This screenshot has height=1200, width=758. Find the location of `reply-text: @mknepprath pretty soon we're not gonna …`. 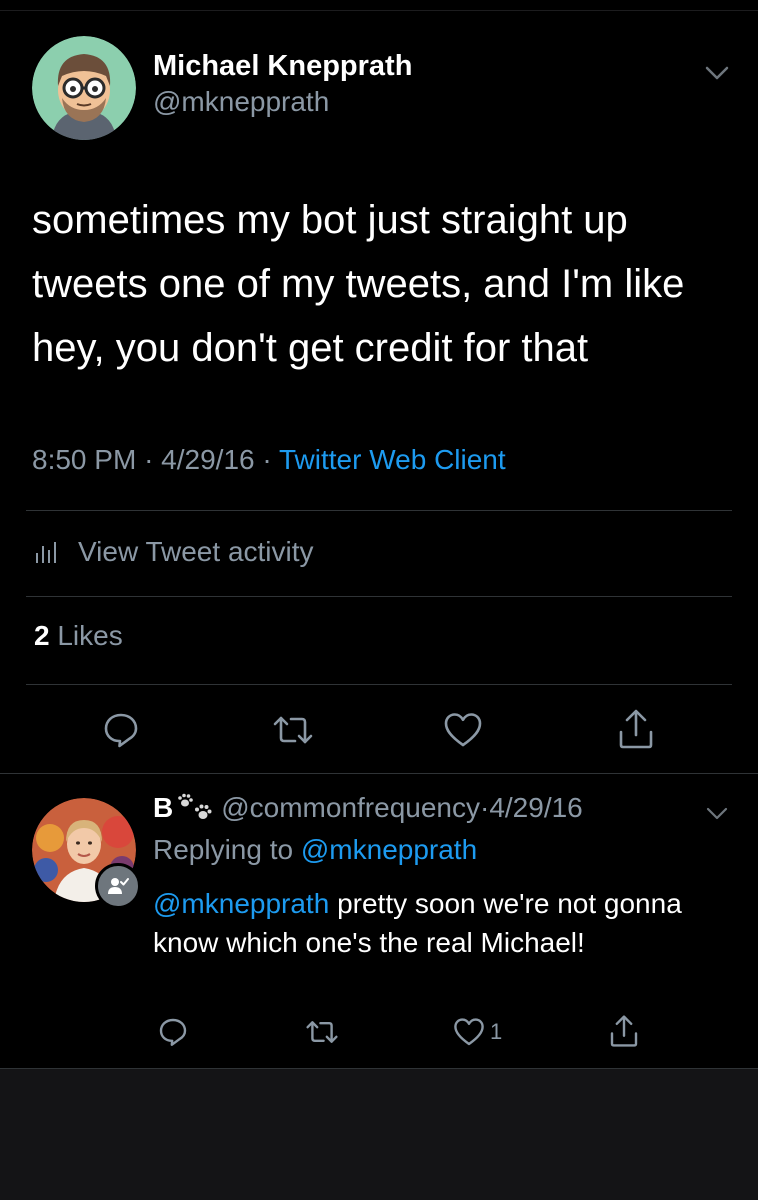

reply-text: @mknepprath pretty soon we're not gonna … is located at coordinates (433, 923).